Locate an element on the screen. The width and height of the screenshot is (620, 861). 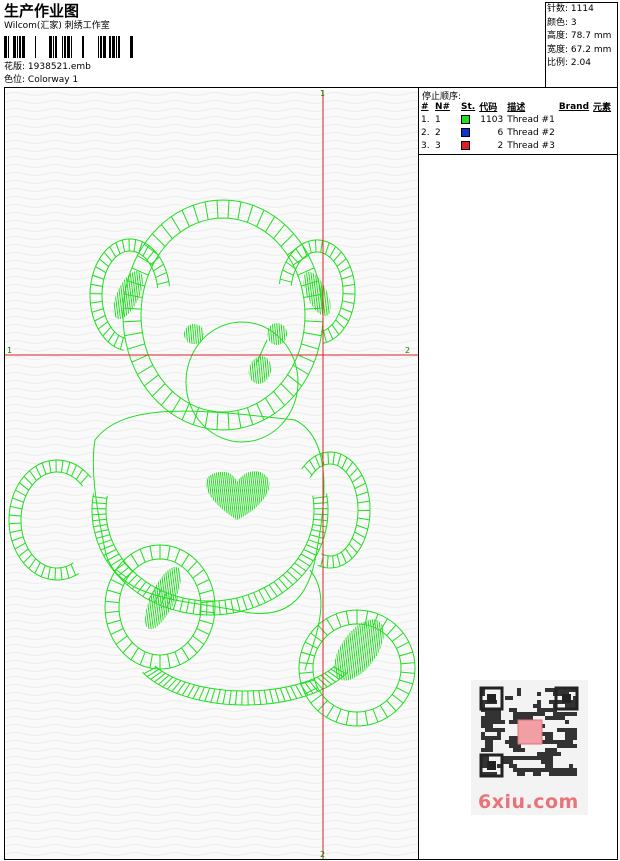
stat-colors: 颜色: 3 is located at coordinates (562, 22).